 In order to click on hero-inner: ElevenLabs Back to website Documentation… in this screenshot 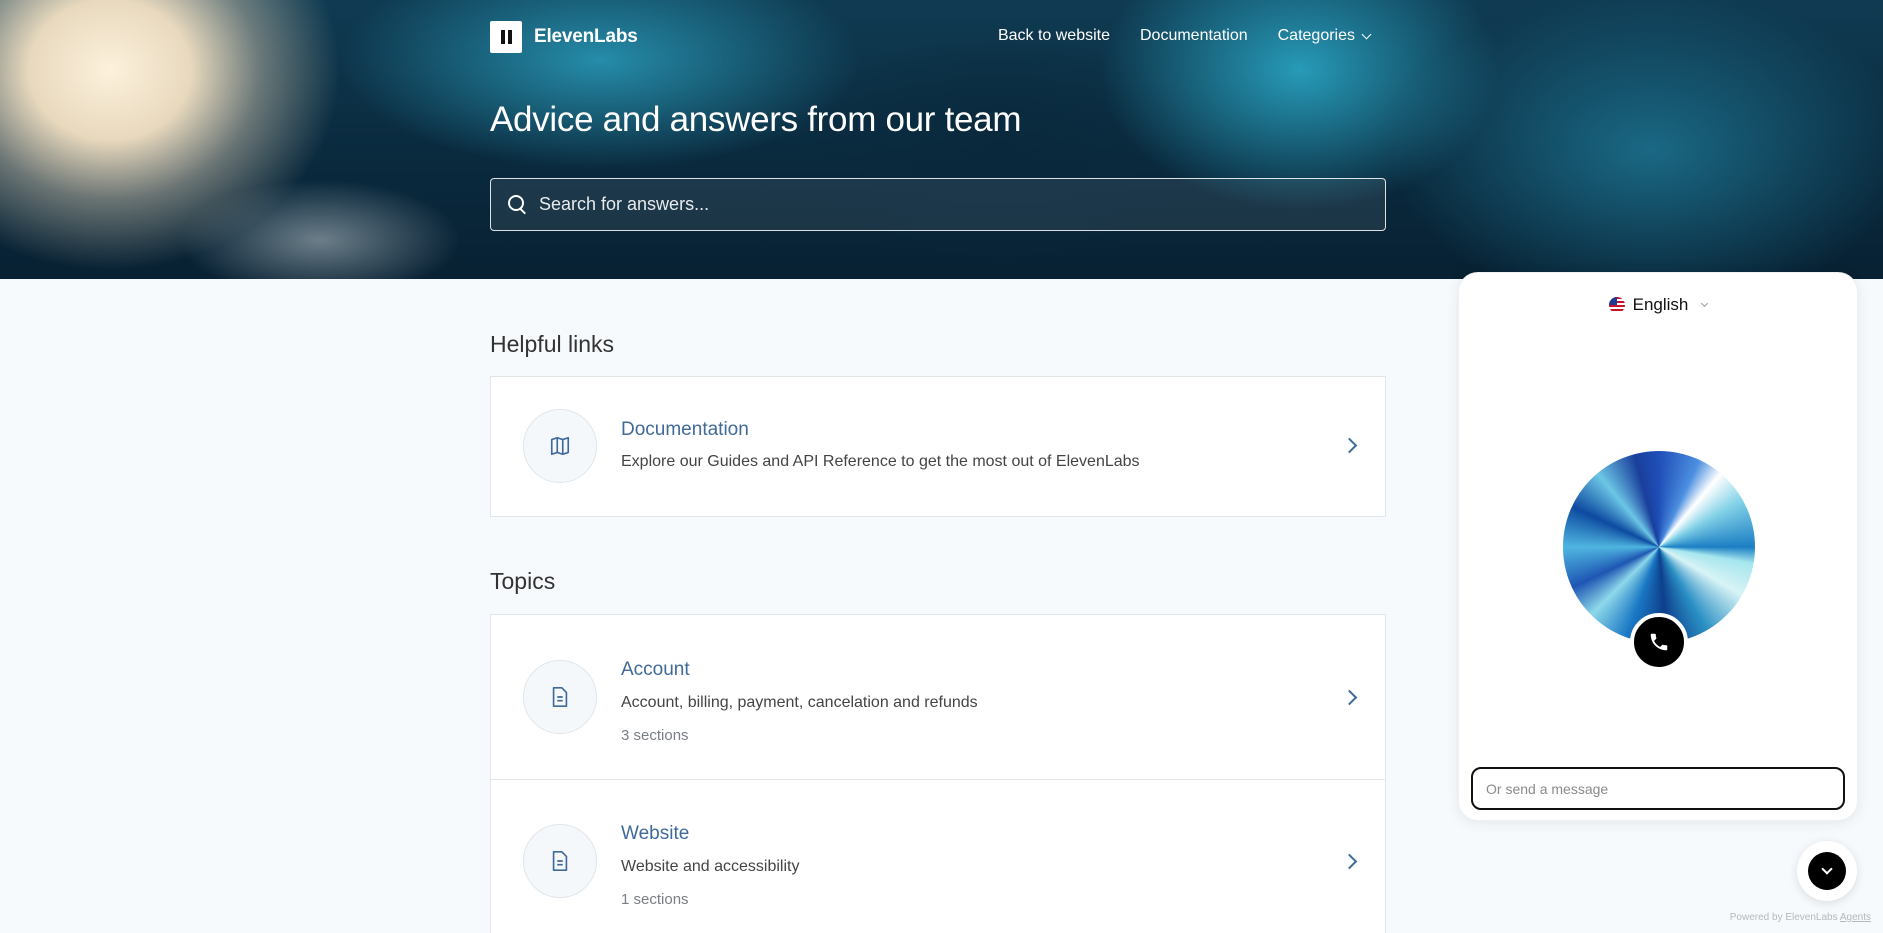, I will do `click(938, 139)`.